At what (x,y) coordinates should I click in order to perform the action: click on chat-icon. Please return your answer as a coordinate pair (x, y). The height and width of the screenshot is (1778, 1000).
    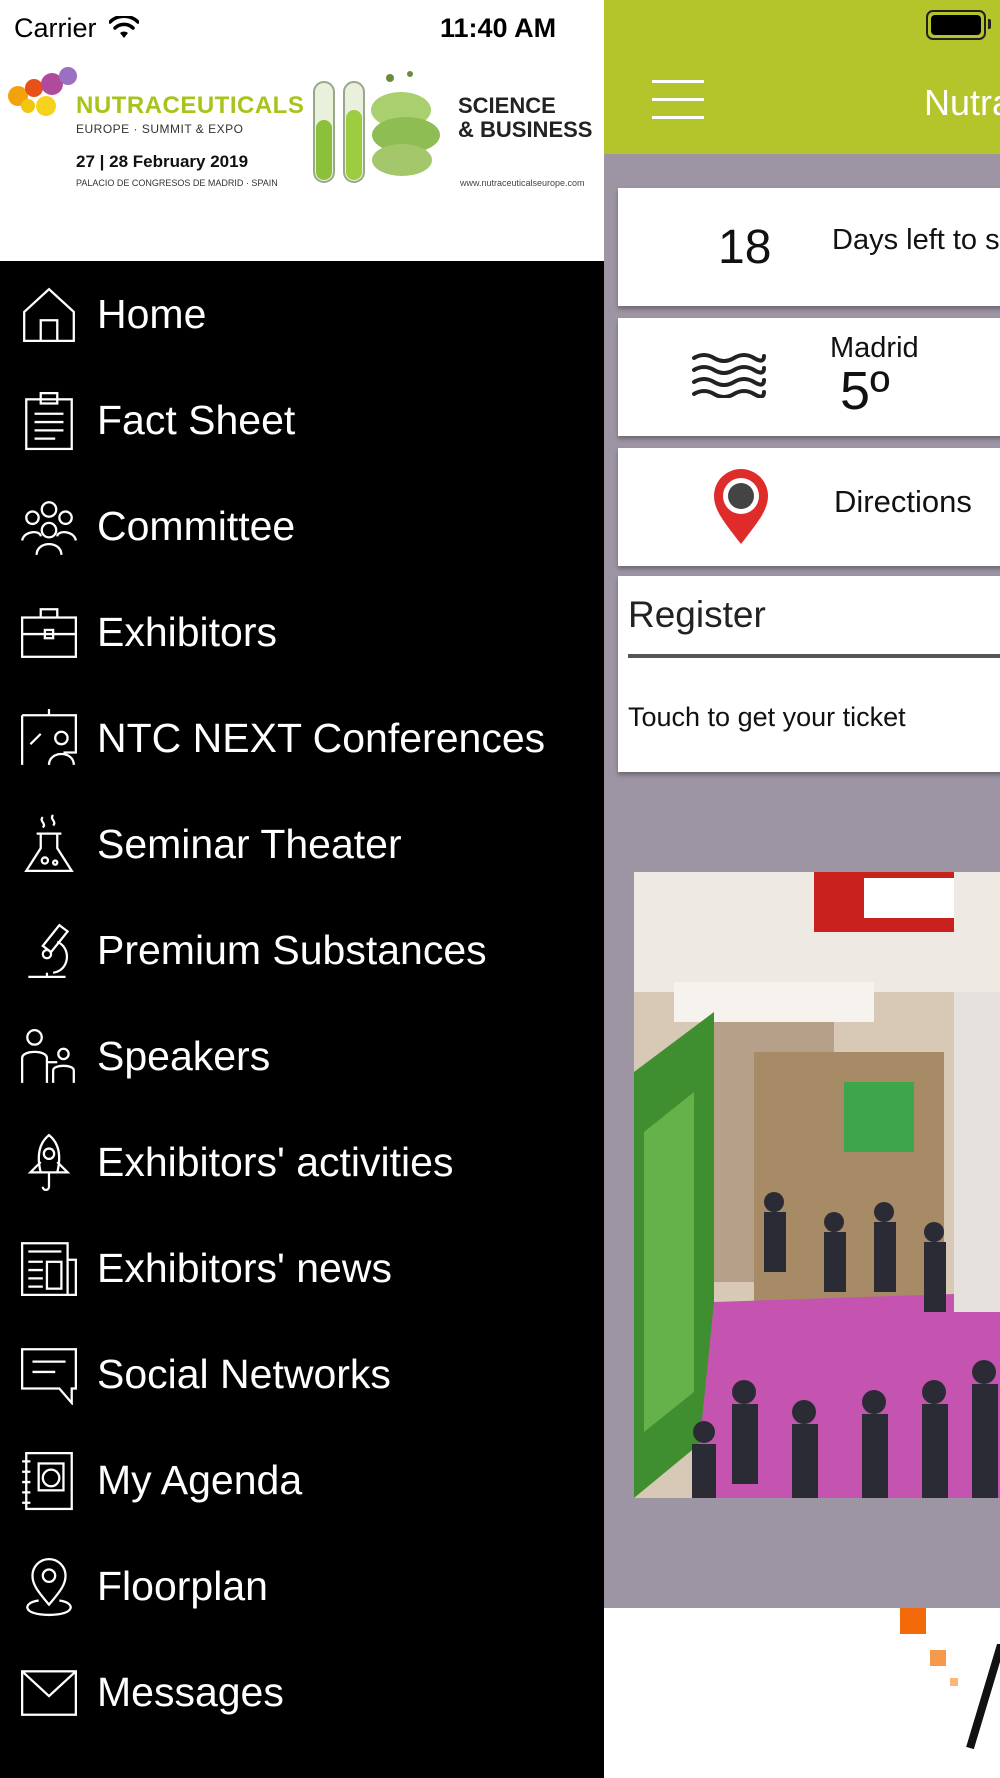
    Looking at the image, I should click on (49, 1374).